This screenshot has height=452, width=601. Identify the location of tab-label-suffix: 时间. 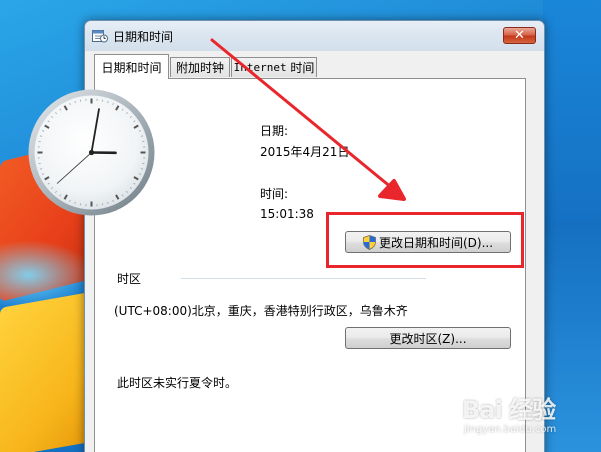
(300, 68).